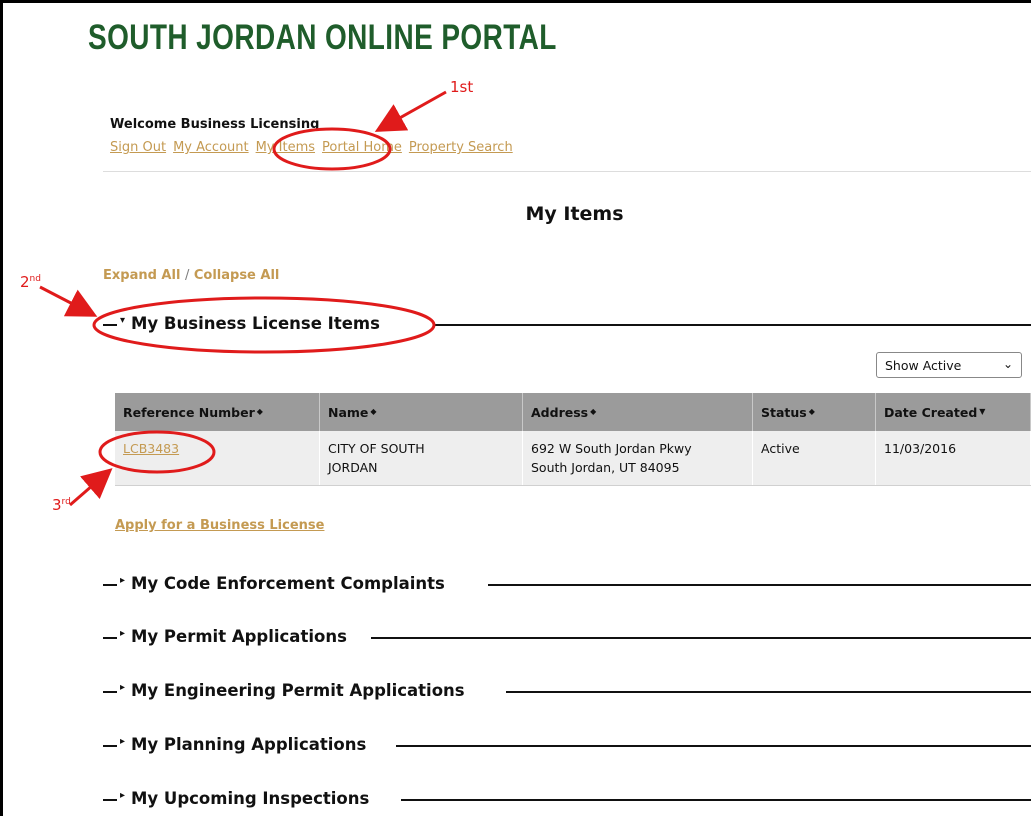  I want to click on header-divider, so click(567, 171).